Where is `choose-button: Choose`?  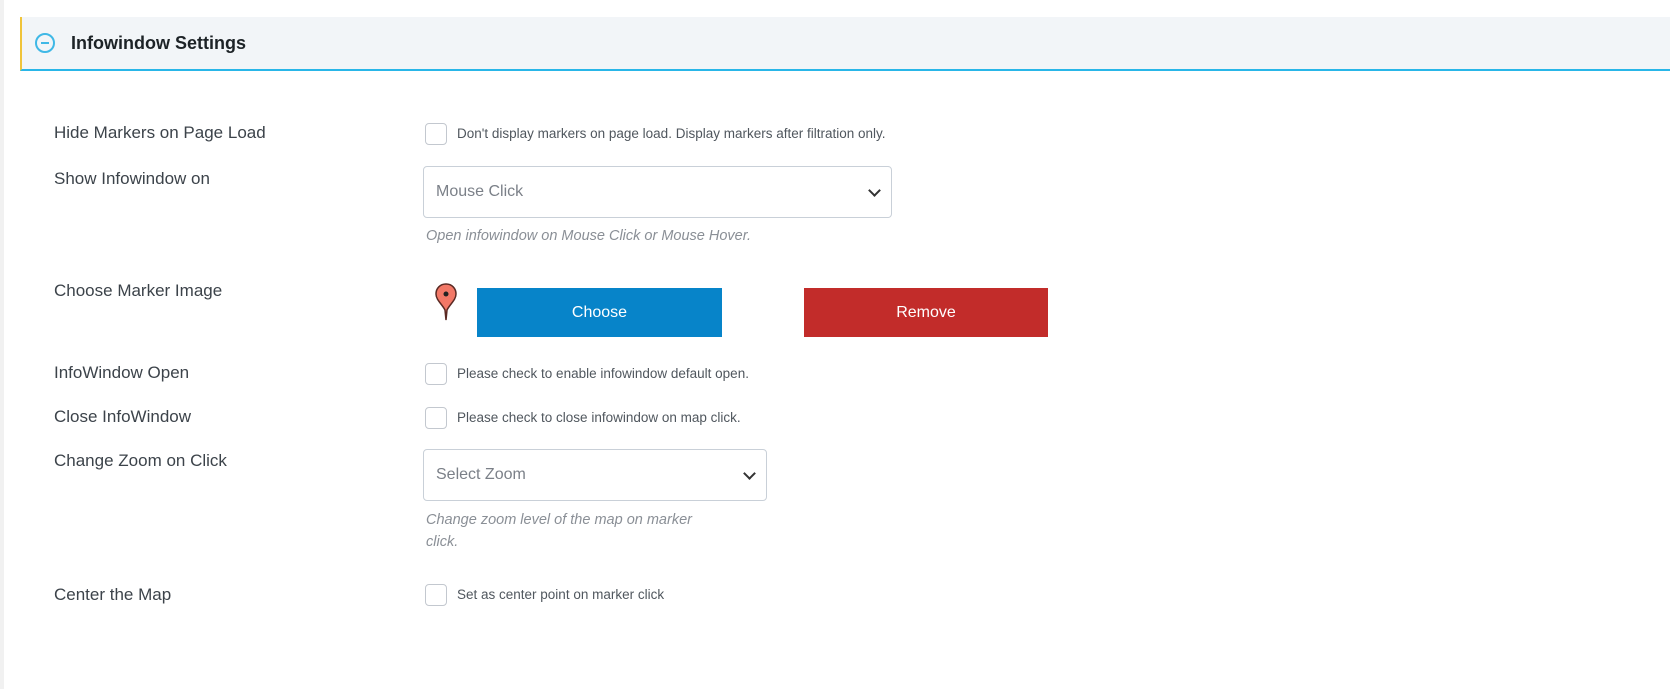 choose-button: Choose is located at coordinates (599, 312).